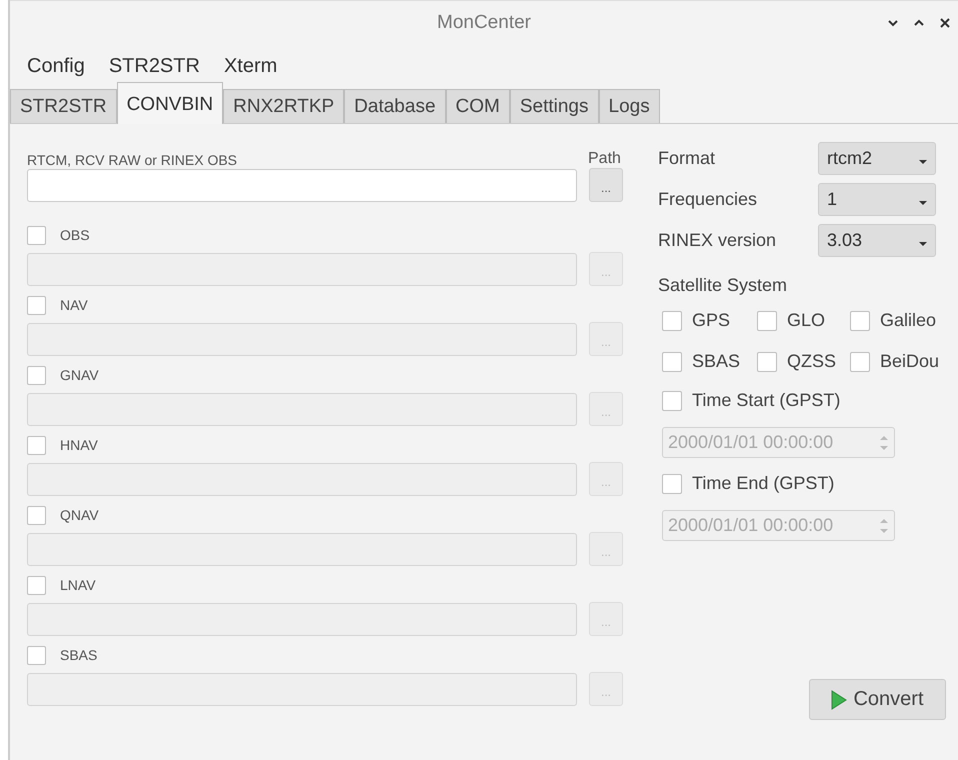  I want to click on menu-item: Config, so click(56, 68).